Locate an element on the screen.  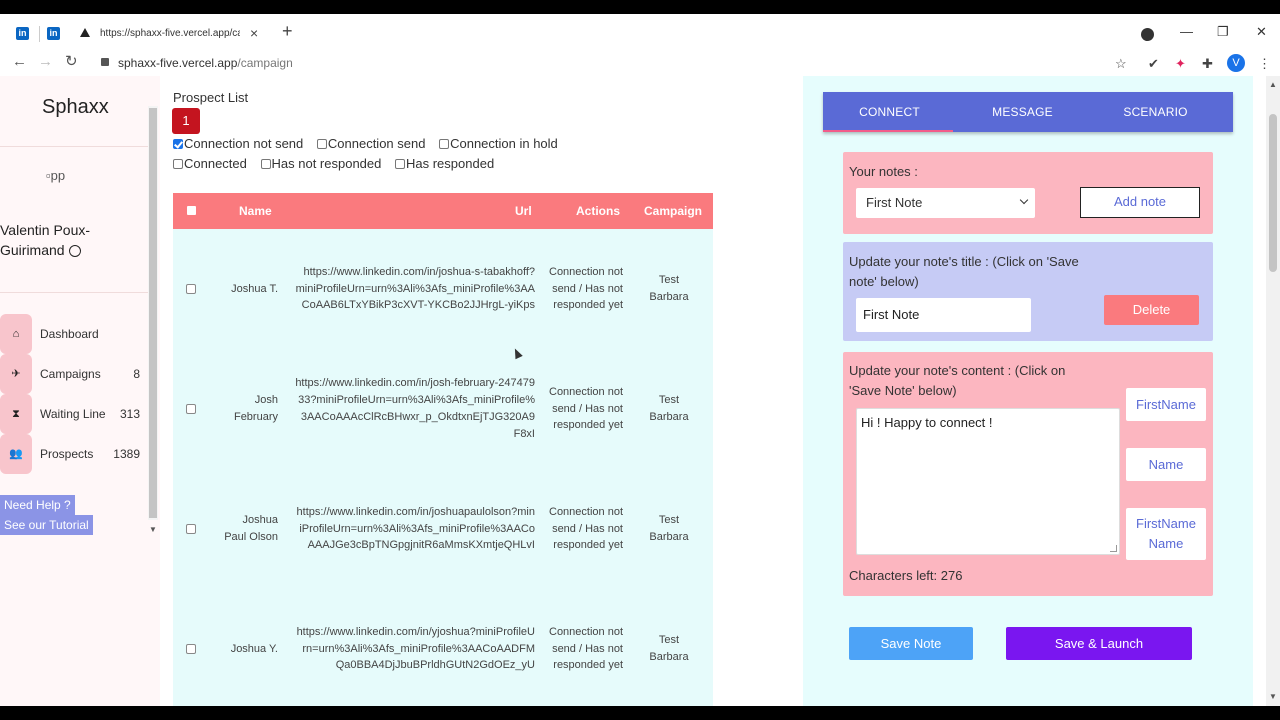
note-title-input: First Note is located at coordinates (943, 315).